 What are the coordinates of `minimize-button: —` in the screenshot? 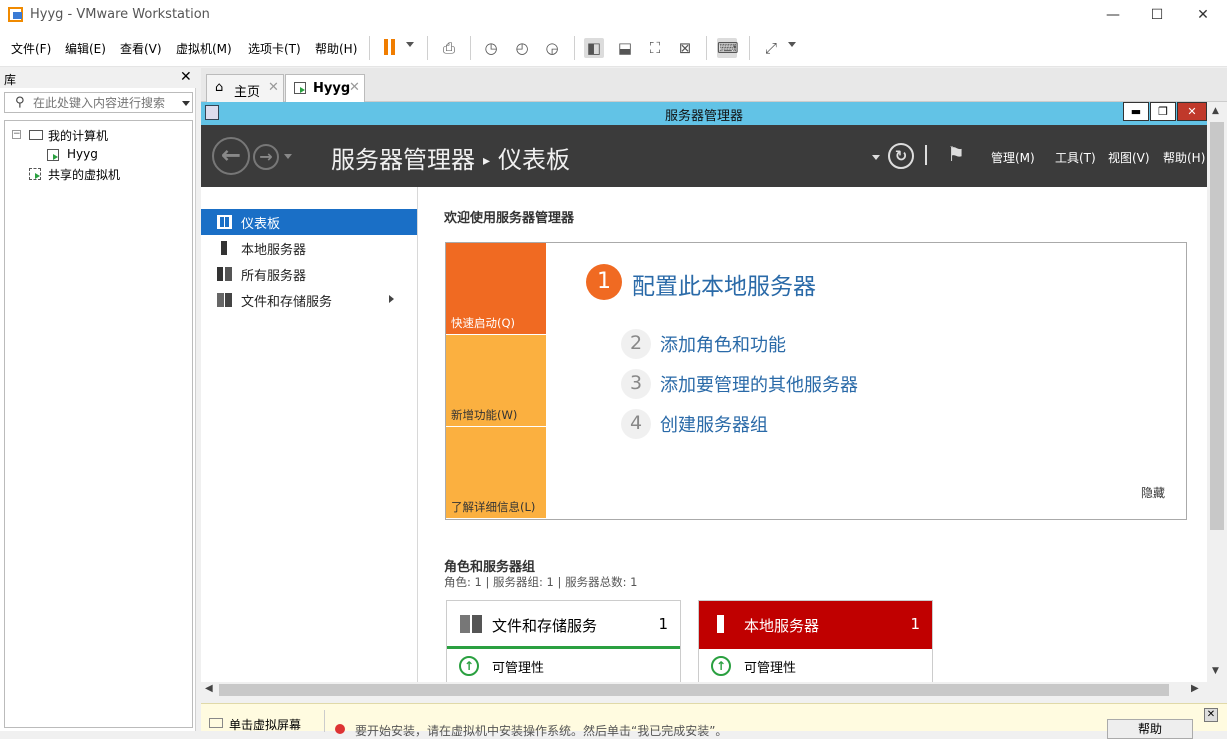 It's located at (1113, 15).